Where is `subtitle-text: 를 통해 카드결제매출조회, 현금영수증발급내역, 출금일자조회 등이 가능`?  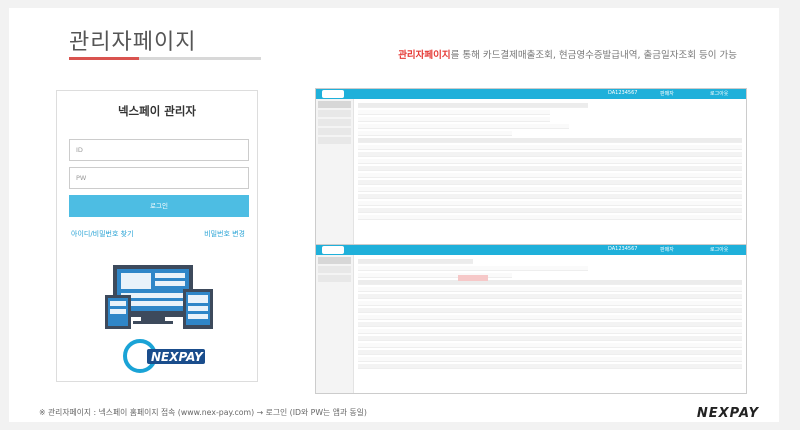 subtitle-text: 를 통해 카드결제매출조회, 현금영수증발급내역, 출금일자조회 등이 가능 is located at coordinates (593, 55).